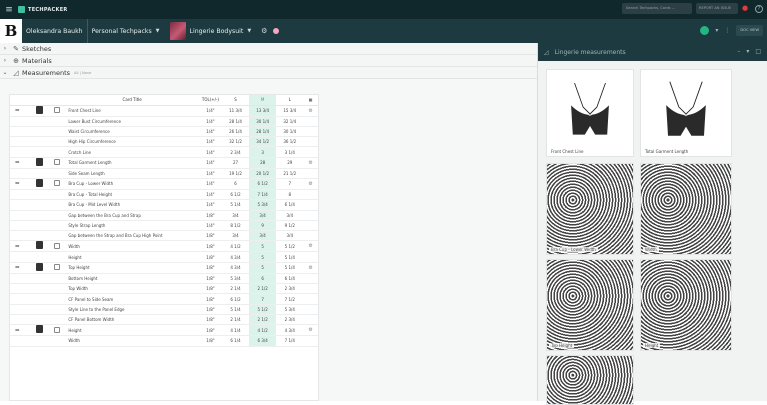 This screenshot has width=767, height=405. Describe the element at coordinates (235, 121) in the screenshot. I see `size-s-value: 28 1/4` at that location.